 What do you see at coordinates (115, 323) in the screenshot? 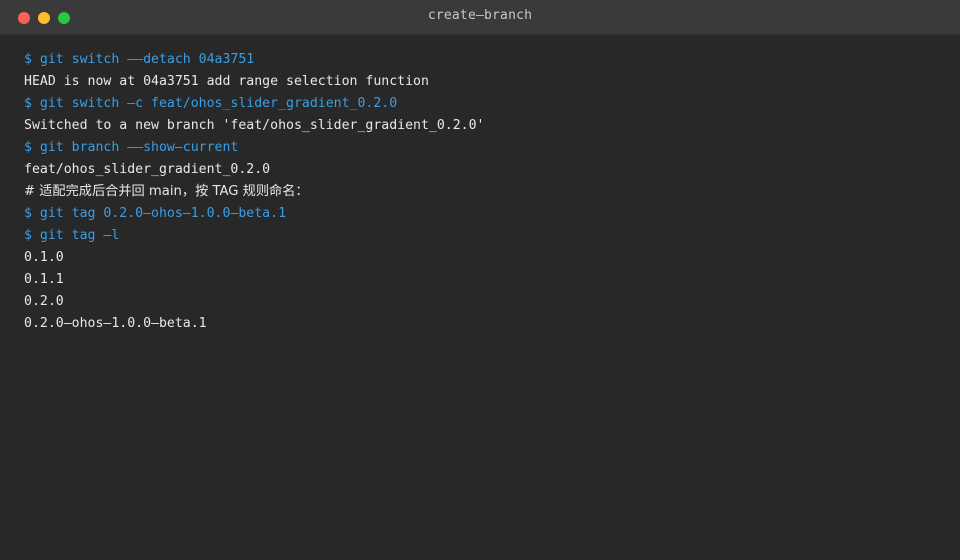
I see `terminal-line: 0.2.0—ohos—1.0.0—beta.1` at bounding box center [115, 323].